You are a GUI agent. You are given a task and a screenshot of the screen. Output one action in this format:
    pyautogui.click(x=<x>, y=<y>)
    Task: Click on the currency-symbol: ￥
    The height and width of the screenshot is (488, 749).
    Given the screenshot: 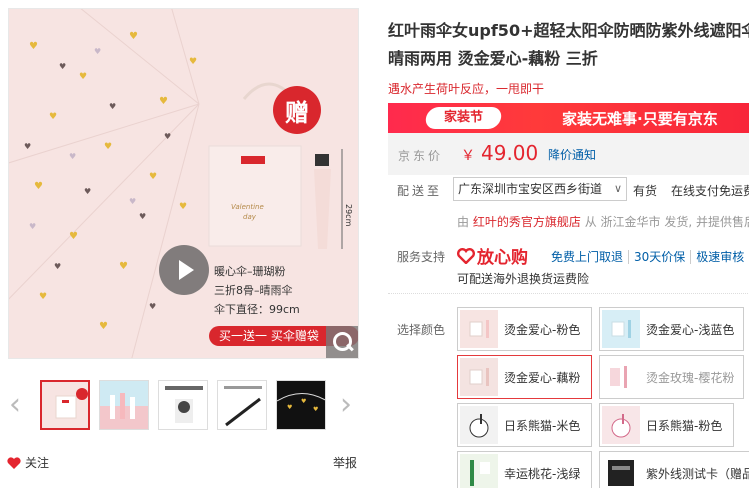 What is the action you would take?
    pyautogui.click(x=468, y=156)
    